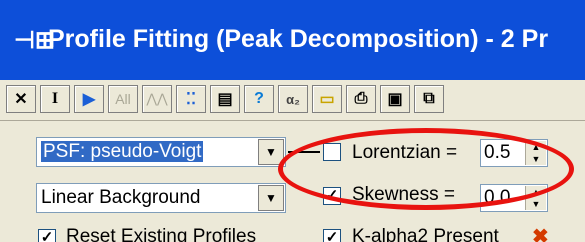 The image size is (585, 242). Describe the element at coordinates (429, 99) in the screenshot. I see `copy-button: ⧉` at that location.